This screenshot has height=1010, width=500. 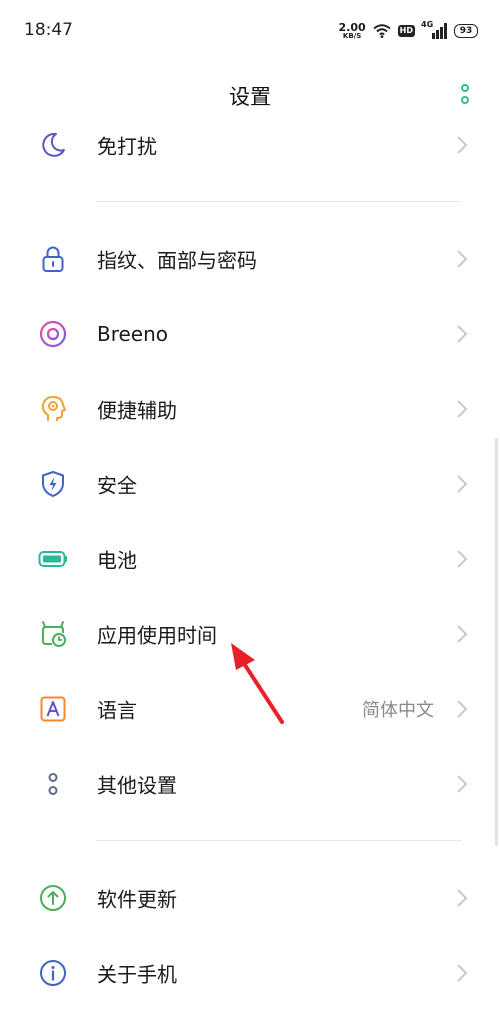 What do you see at coordinates (352, 31) in the screenshot?
I see `network-speed: 2.00 KB/S` at bounding box center [352, 31].